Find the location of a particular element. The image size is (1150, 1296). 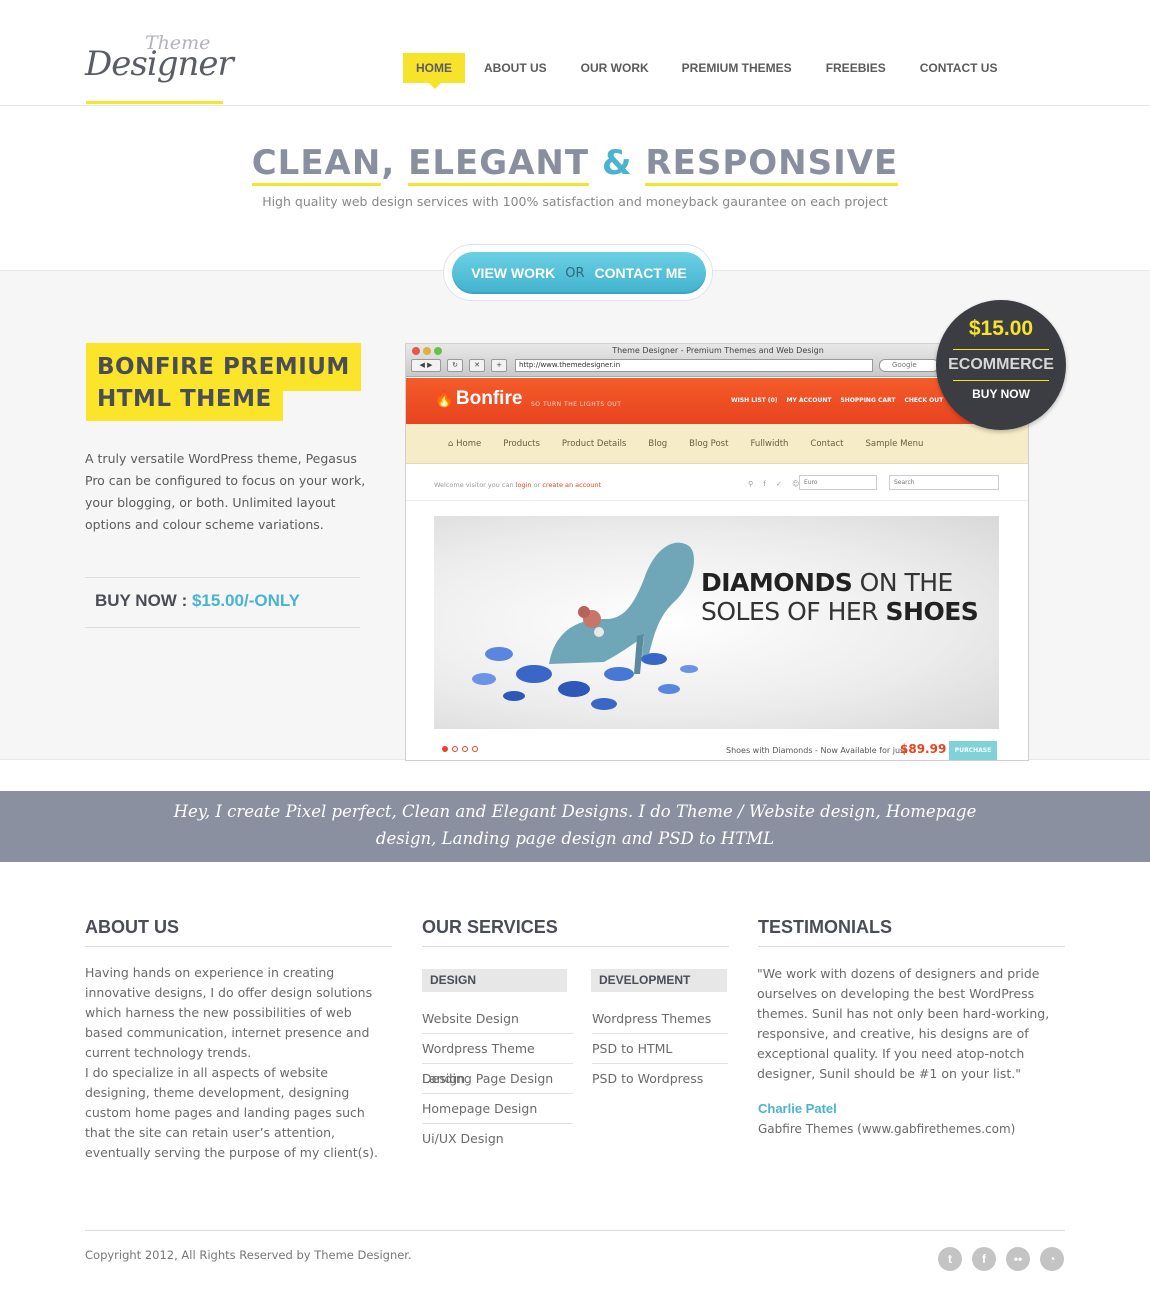

hero-title-responsive: RESPONSIVE is located at coordinates (772, 164).